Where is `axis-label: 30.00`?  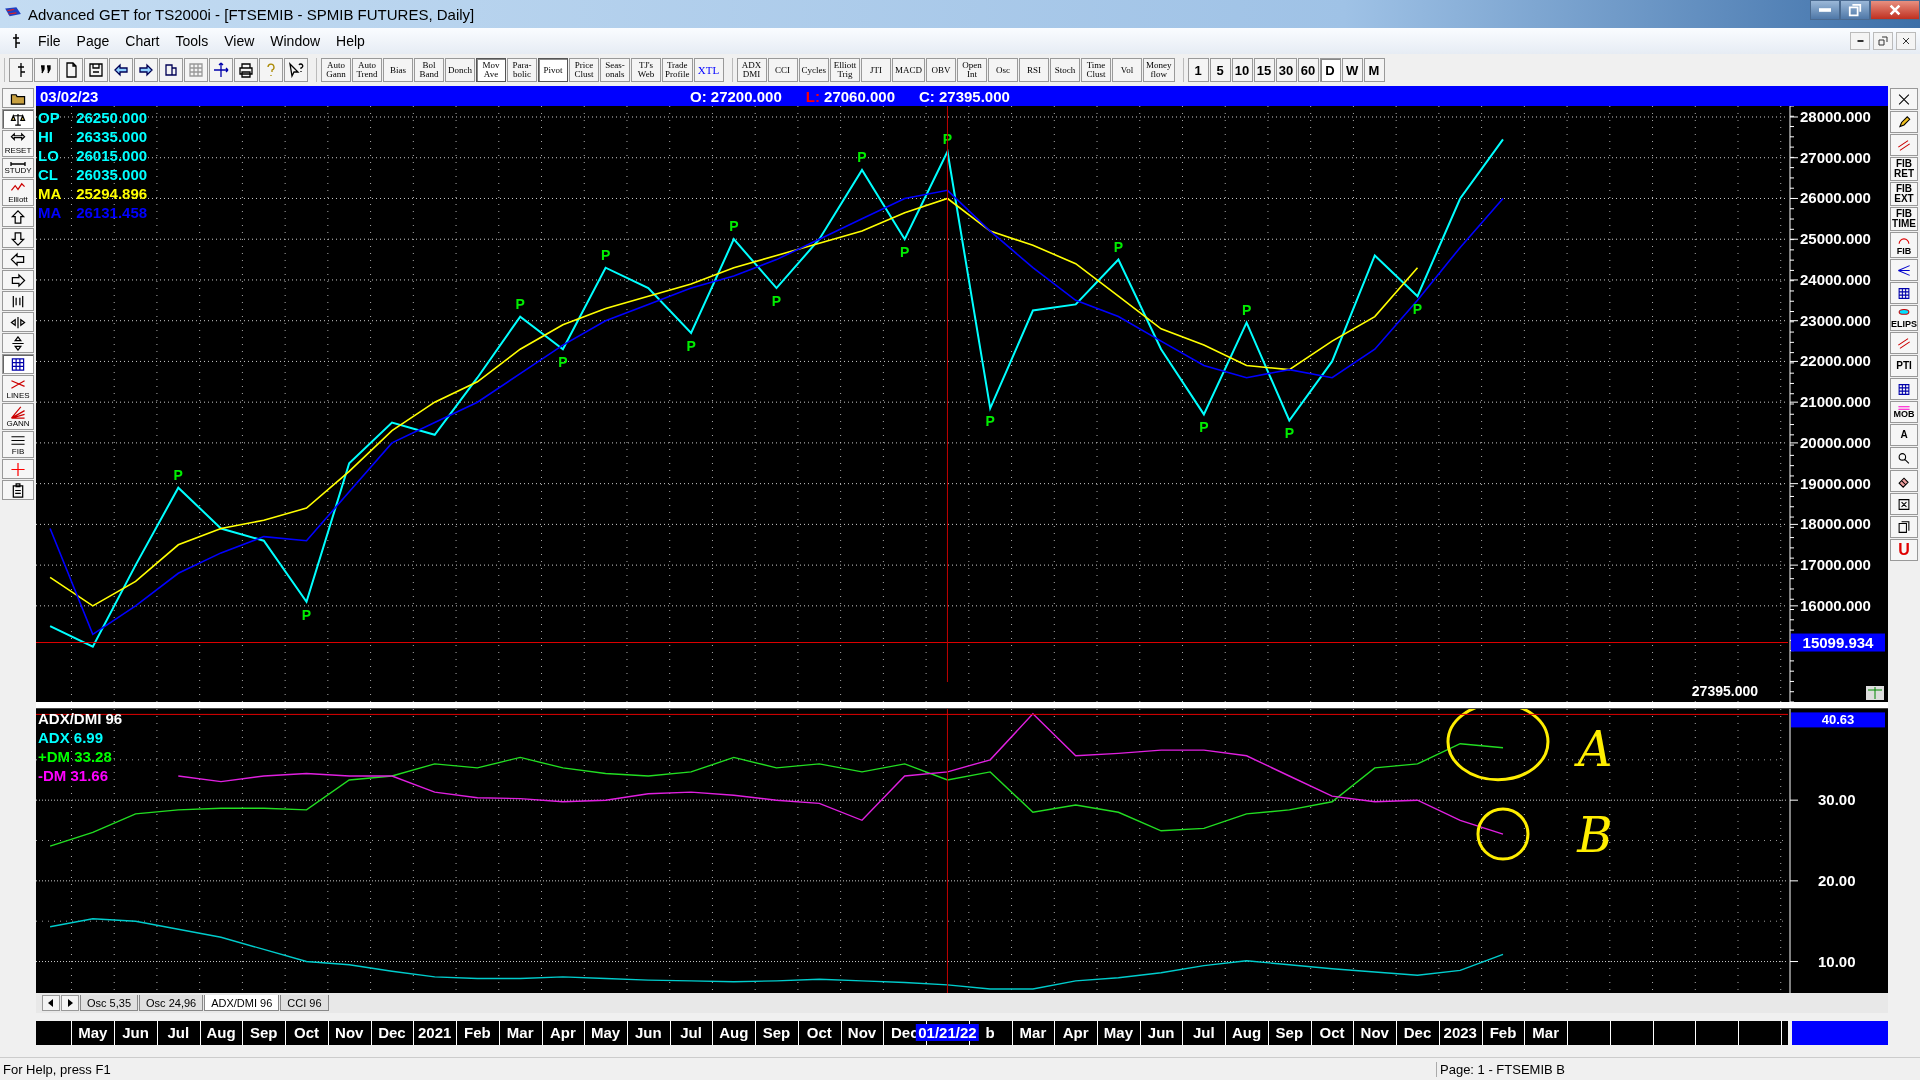 axis-label: 30.00 is located at coordinates (1837, 800).